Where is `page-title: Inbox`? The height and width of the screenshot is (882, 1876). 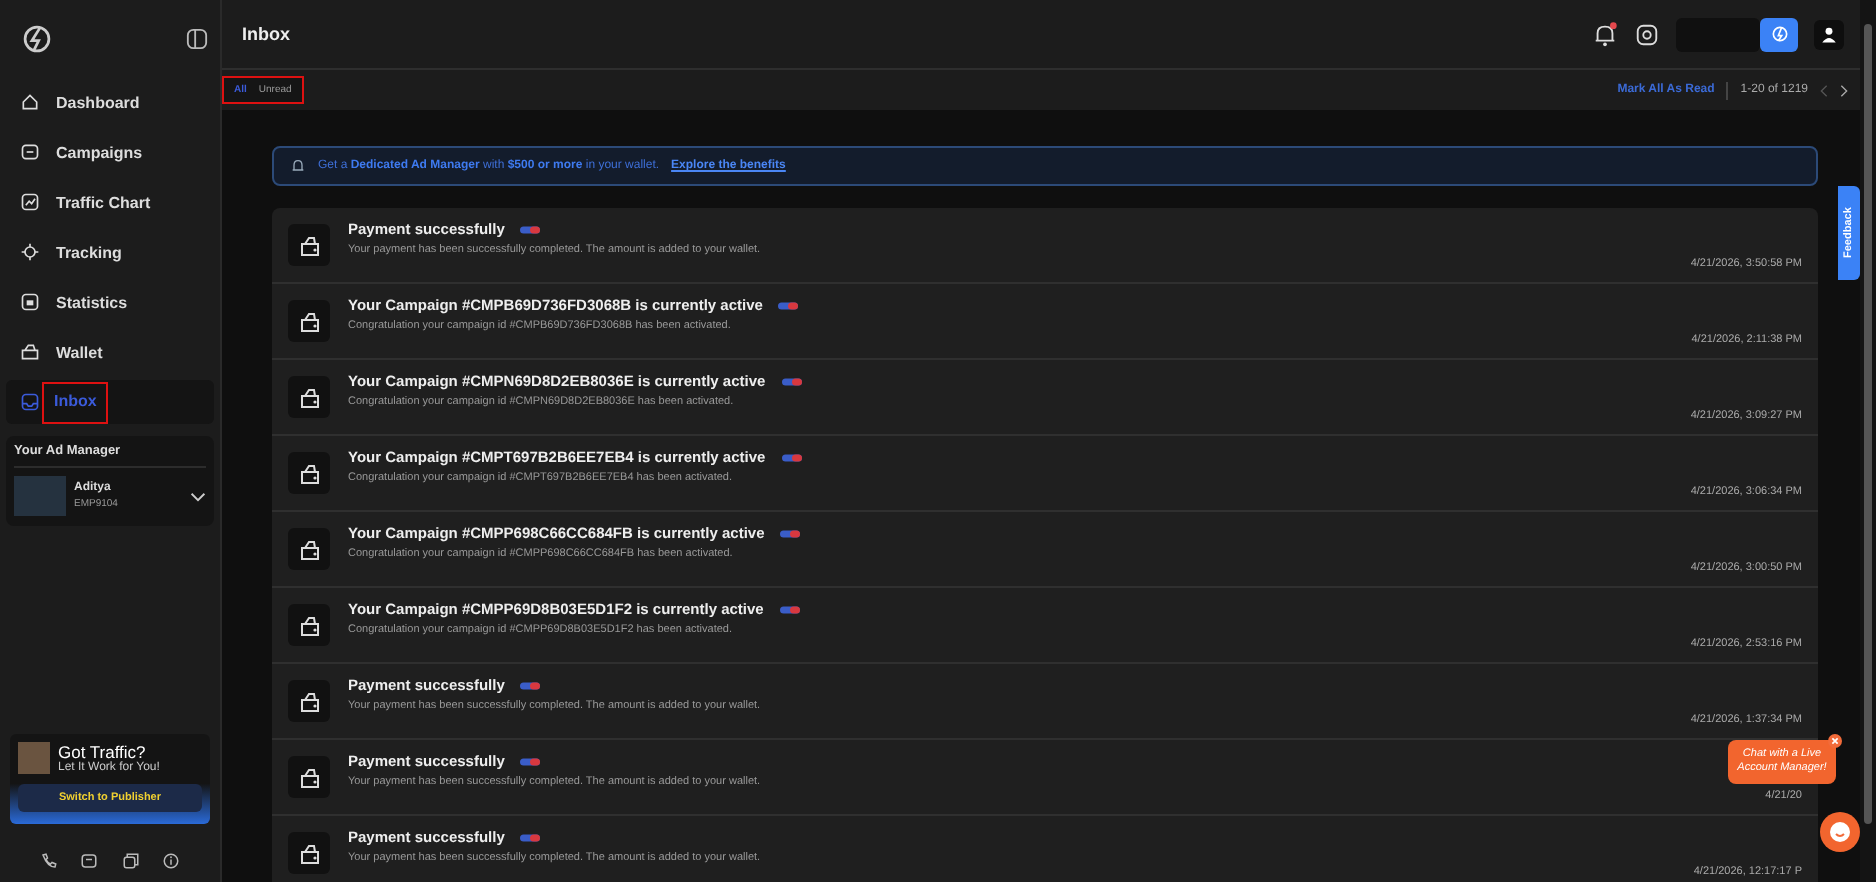
page-title: Inbox is located at coordinates (266, 34).